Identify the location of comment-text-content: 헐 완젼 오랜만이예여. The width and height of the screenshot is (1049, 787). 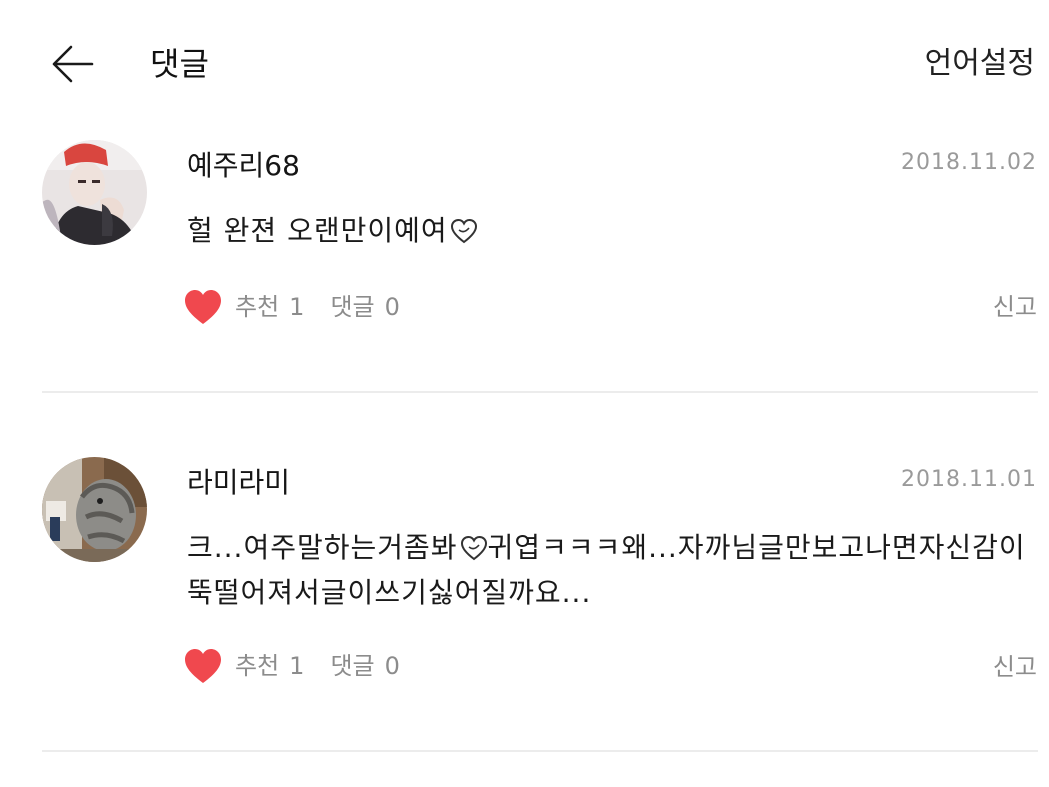
(317, 230).